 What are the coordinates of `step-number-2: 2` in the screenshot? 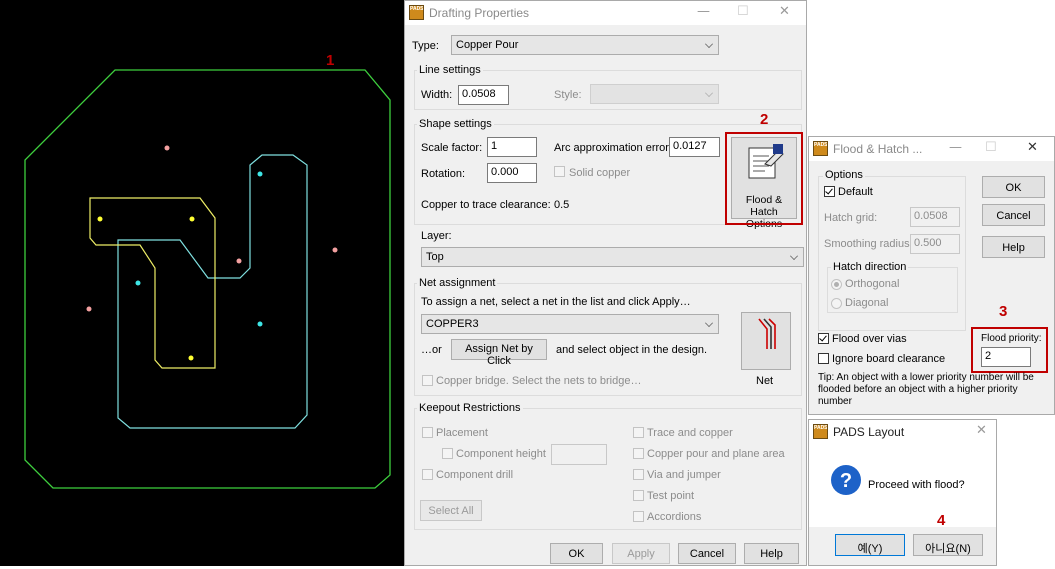 It's located at (764, 119).